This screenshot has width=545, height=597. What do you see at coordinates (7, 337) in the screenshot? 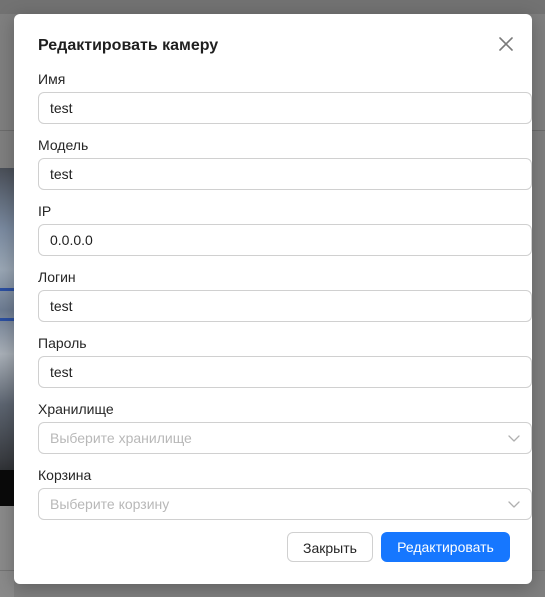
I see `background-camera-preview` at bounding box center [7, 337].